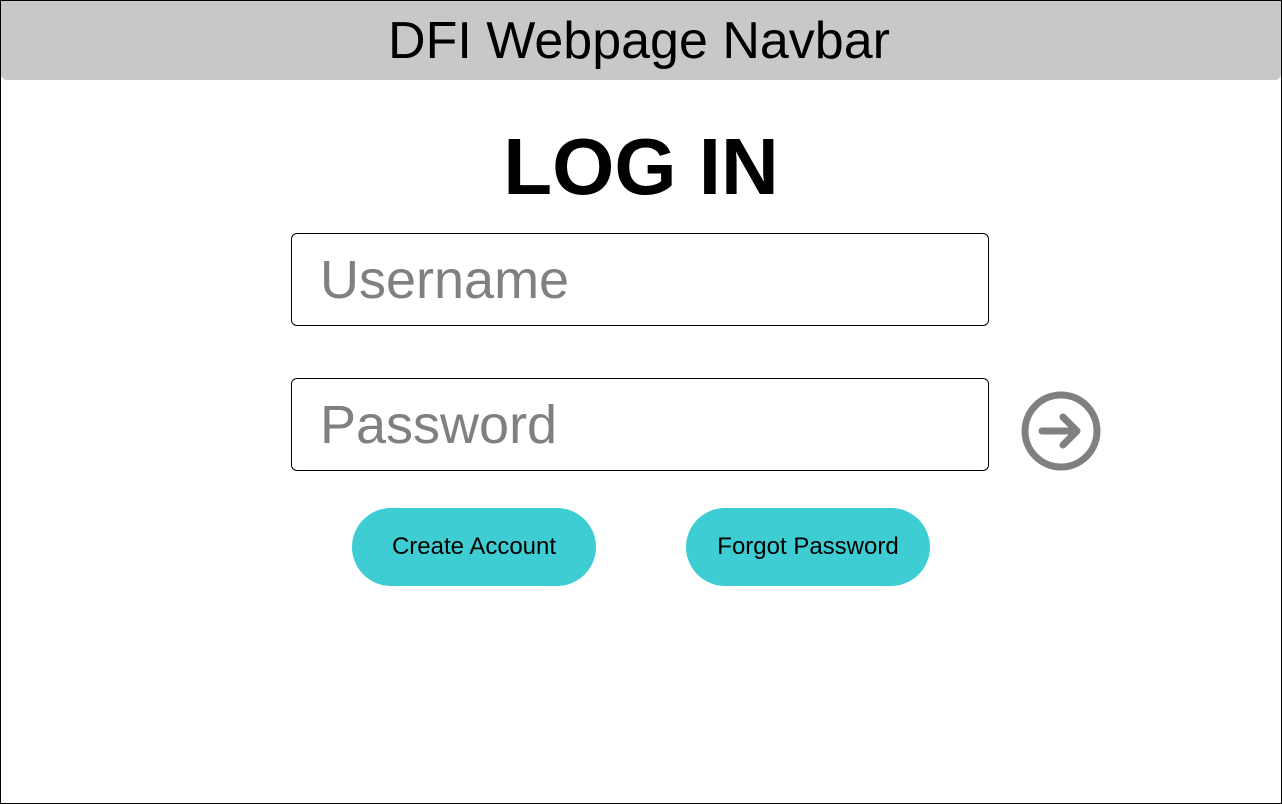 This screenshot has height=804, width=1282. I want to click on username-input, so click(654, 279).